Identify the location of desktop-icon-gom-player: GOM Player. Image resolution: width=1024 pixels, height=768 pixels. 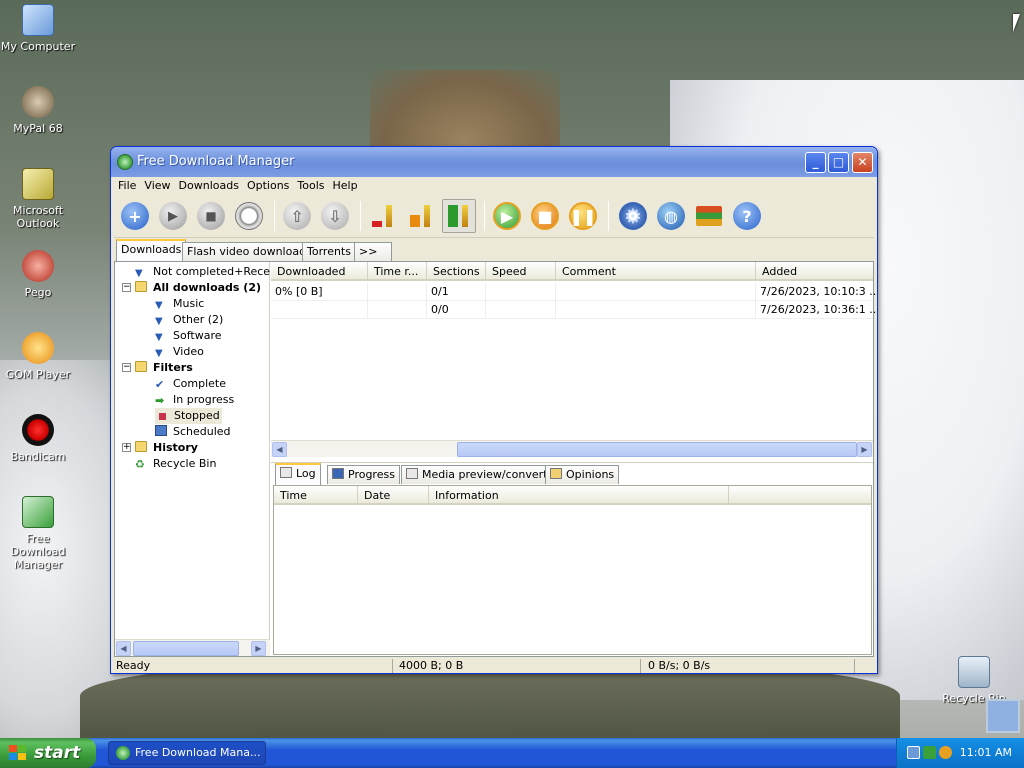
(39, 356).